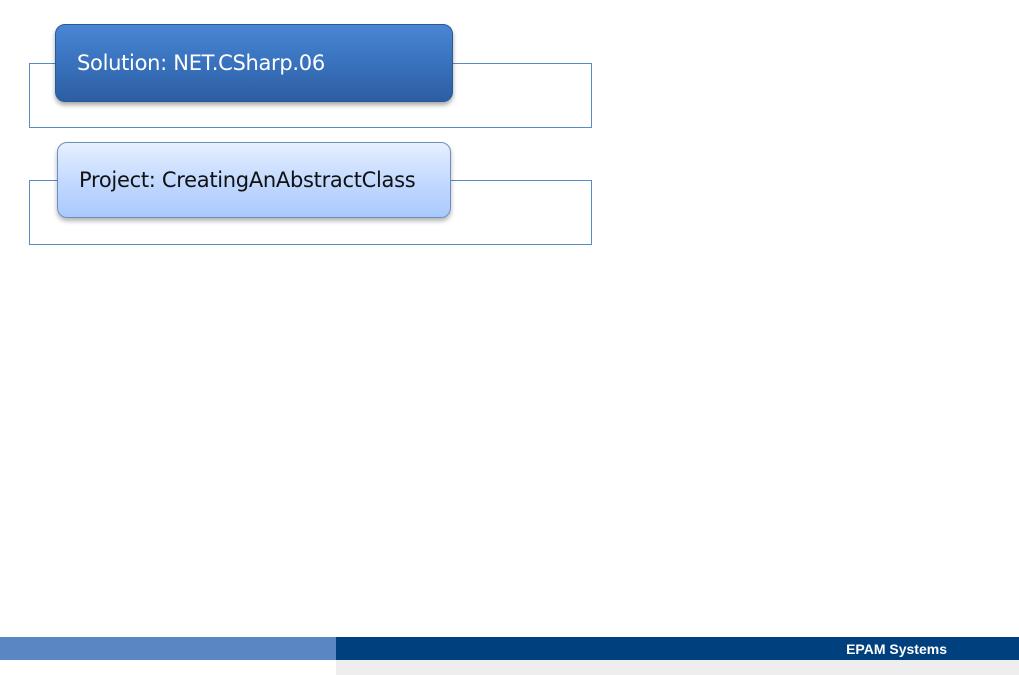 Image resolution: width=1019 pixels, height=675 pixels. I want to click on project-label: Project: CreatingAnAbstractClass, so click(247, 180).